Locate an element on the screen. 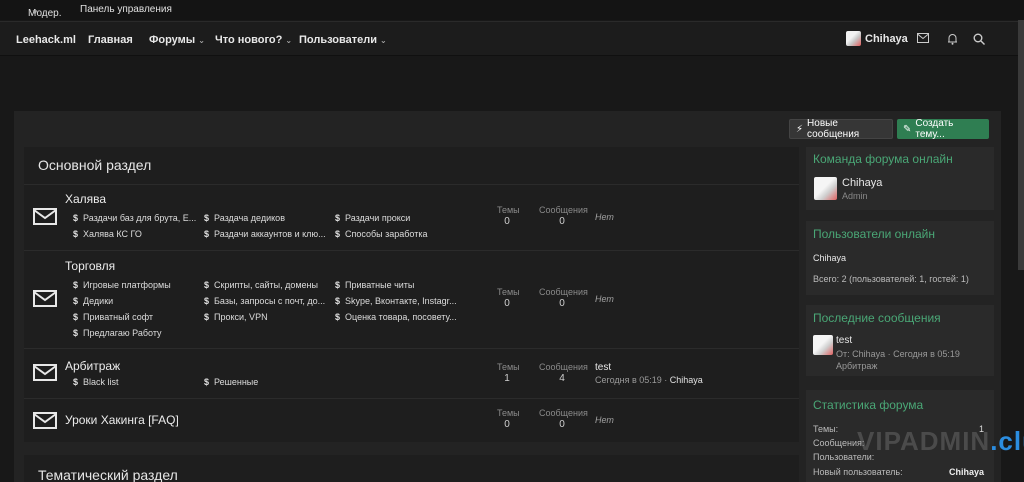 Image resolution: width=1024 pixels, height=482 pixels. bolt-icon: ⚡ is located at coordinates (800, 129).